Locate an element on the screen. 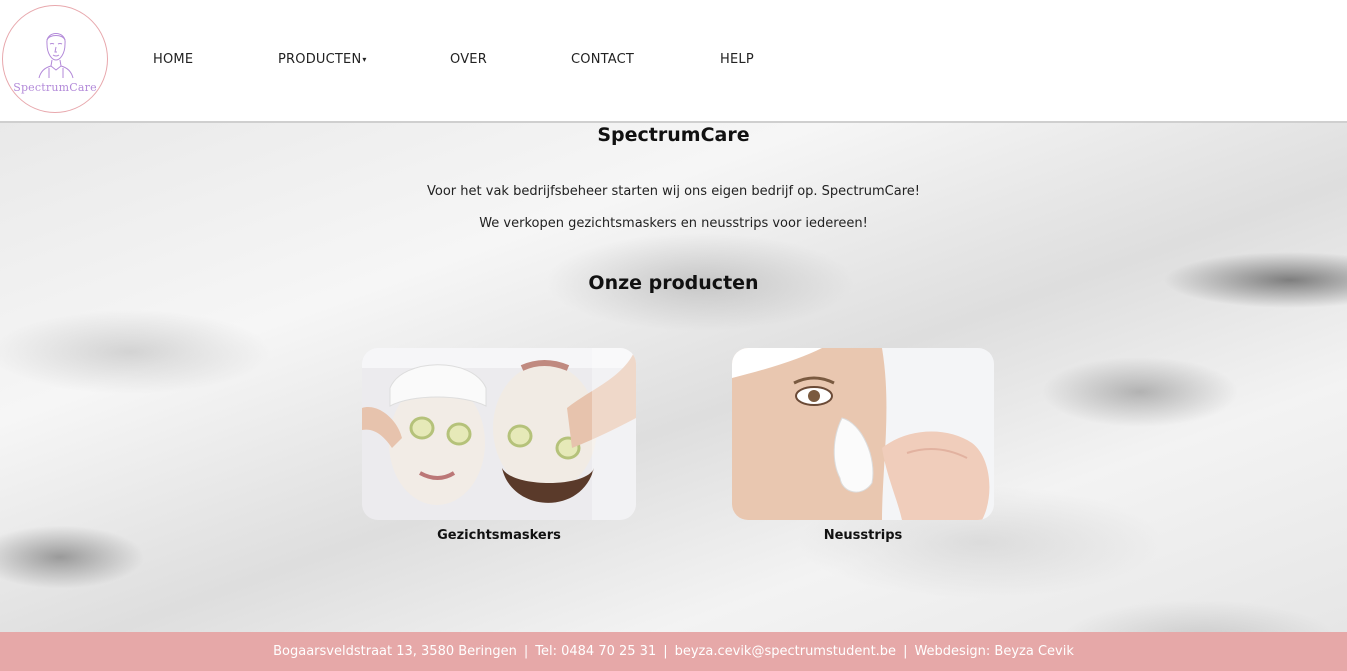 This screenshot has width=1347, height=671. page-title: SpectrumCare is located at coordinates (673, 135).